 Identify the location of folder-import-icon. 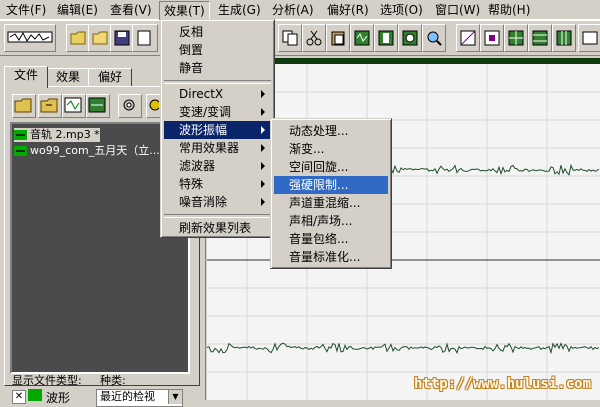
(49, 105).